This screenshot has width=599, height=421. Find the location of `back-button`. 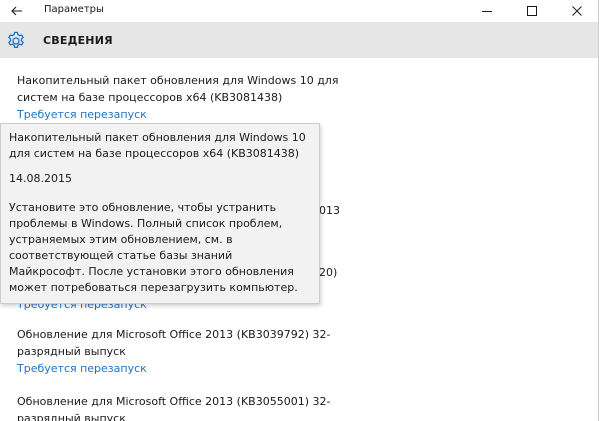

back-button is located at coordinates (17, 11).